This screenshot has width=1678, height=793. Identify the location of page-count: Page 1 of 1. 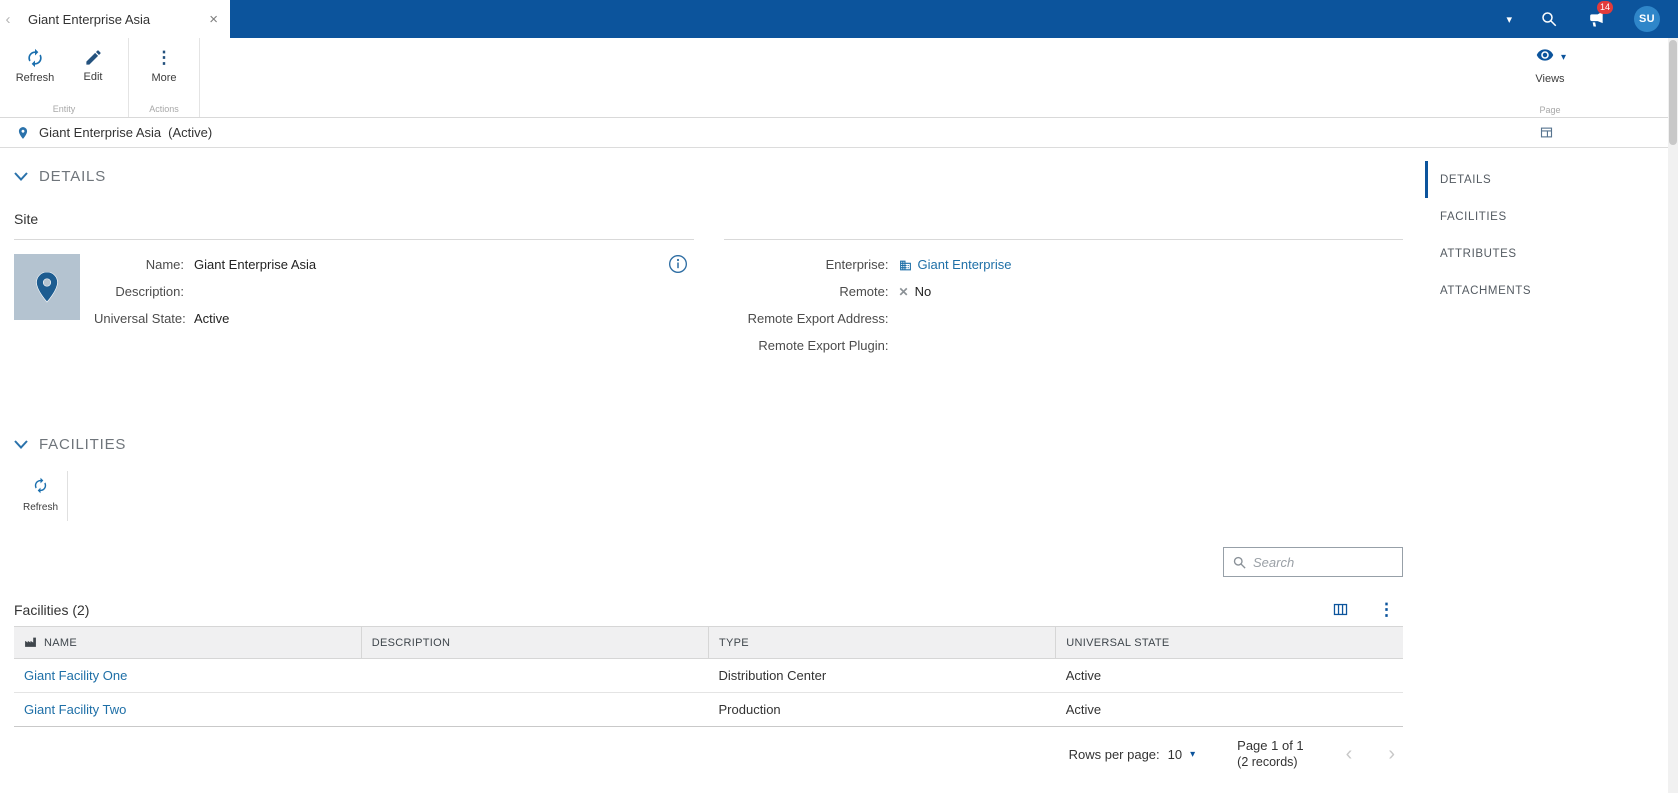
(1270, 745).